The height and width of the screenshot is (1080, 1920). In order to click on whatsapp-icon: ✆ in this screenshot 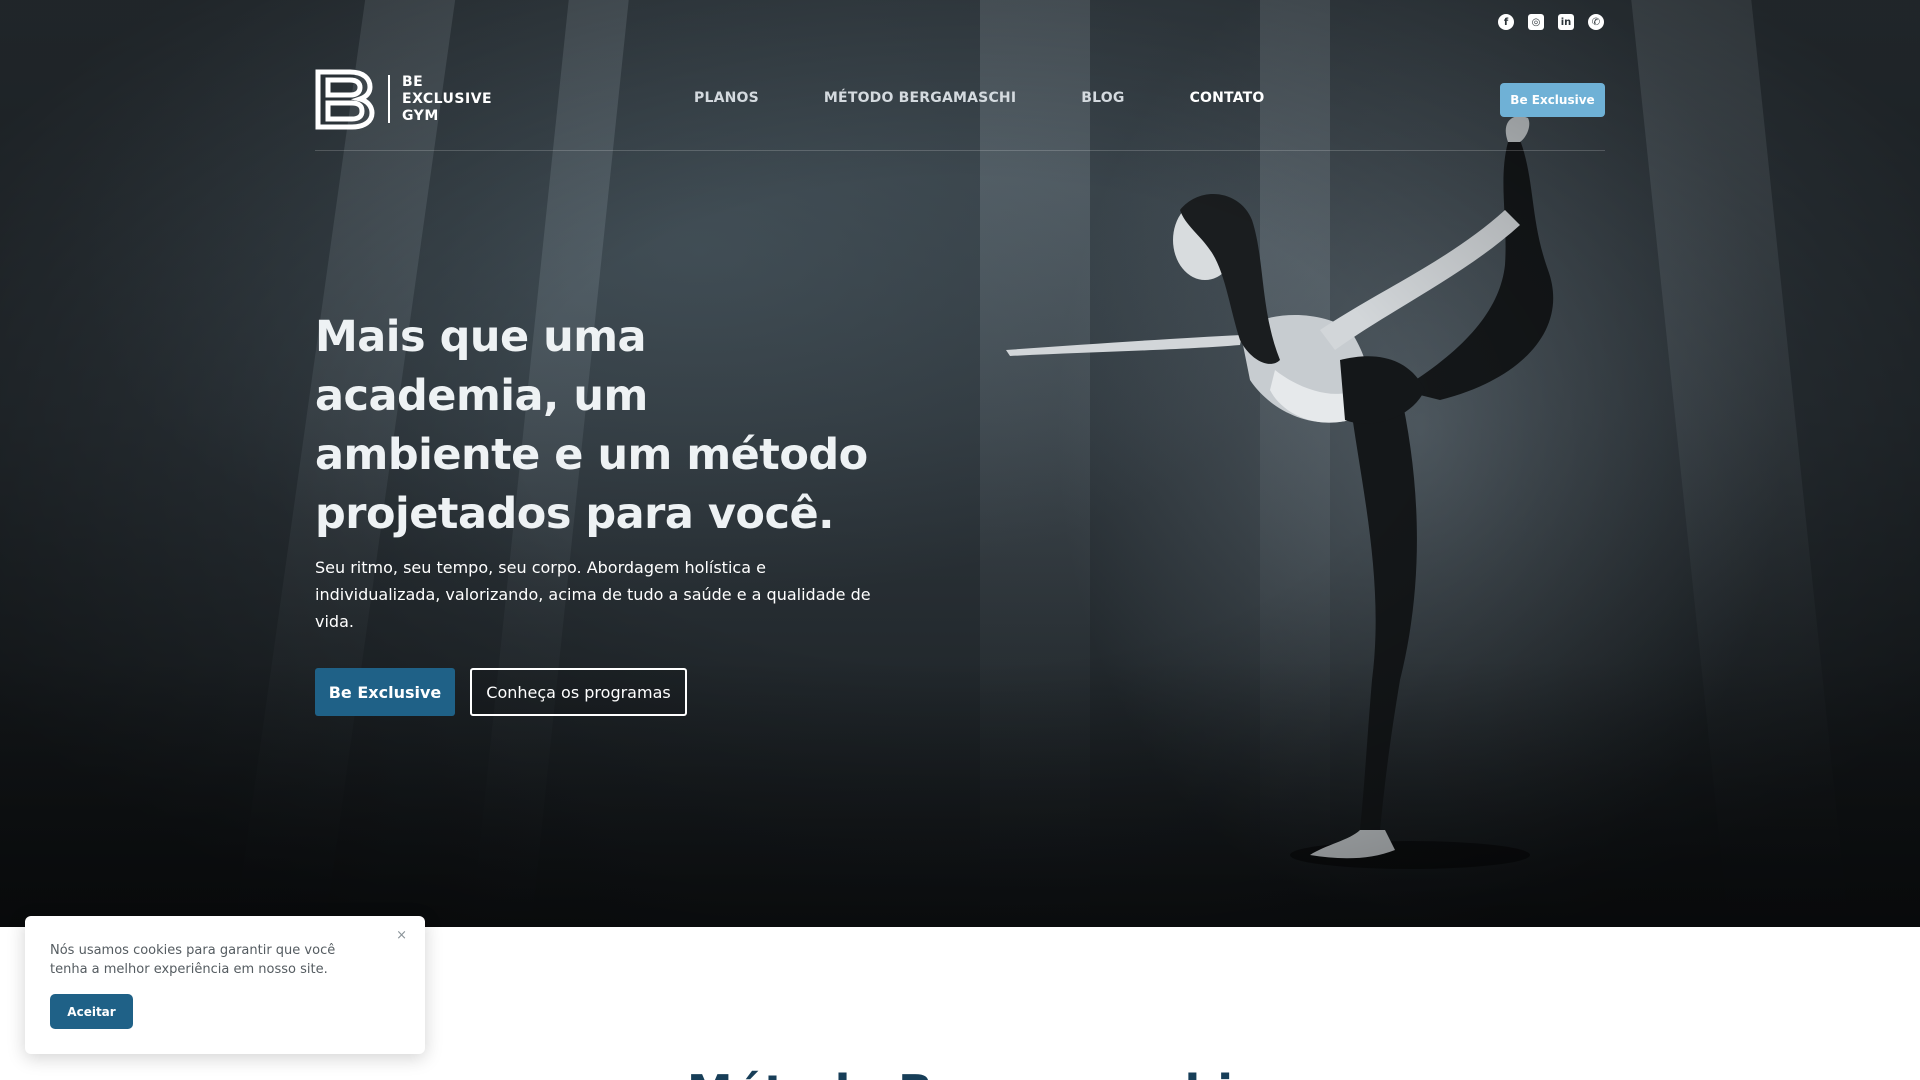, I will do `click(1596, 22)`.